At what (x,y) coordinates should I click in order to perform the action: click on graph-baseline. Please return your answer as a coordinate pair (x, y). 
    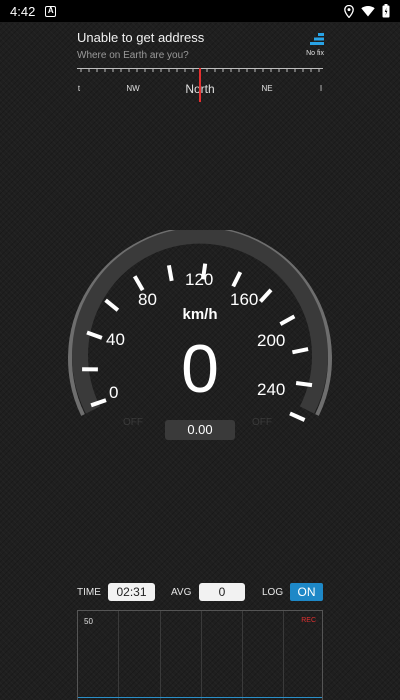
    Looking at the image, I should click on (200, 697).